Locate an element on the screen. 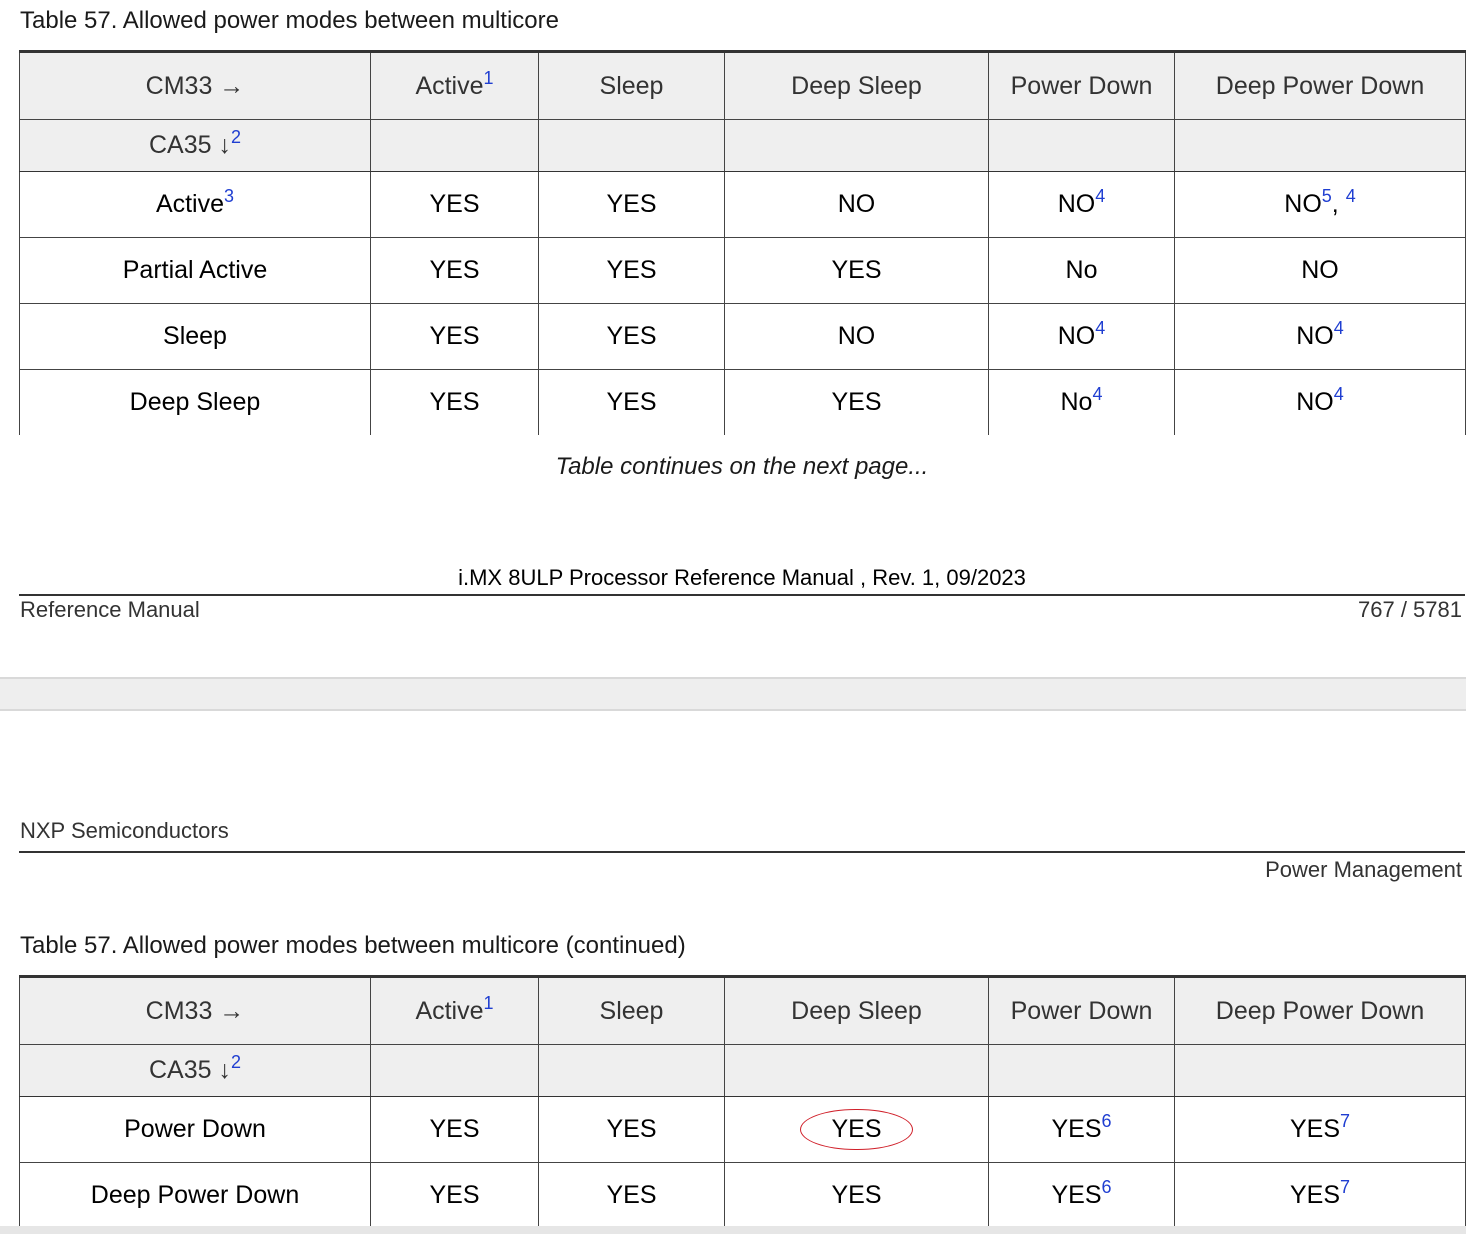  footer-doc-type: Reference Manual is located at coordinates (110, 609).